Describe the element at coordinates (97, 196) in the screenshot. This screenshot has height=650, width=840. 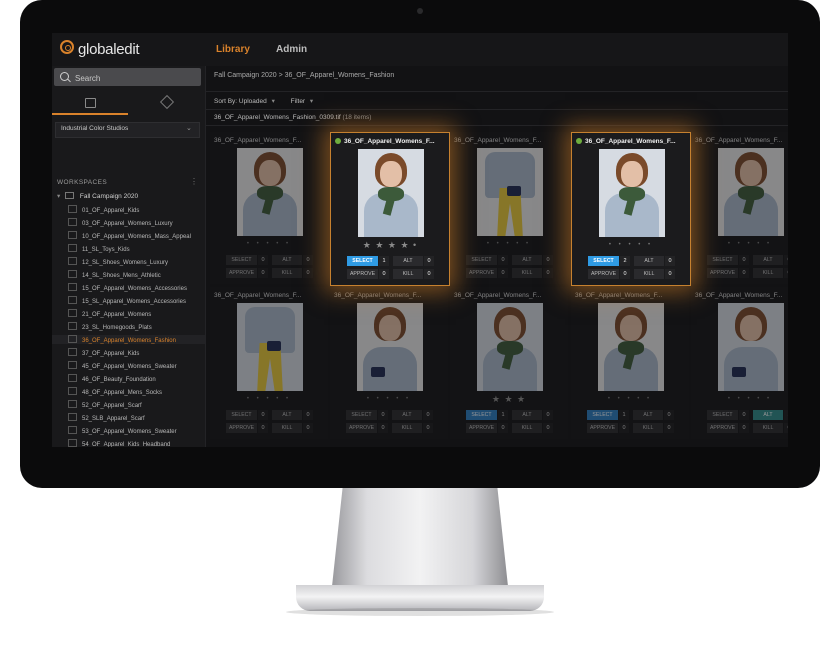
I see `root-folder: ▾ Fall Campaign 2020` at that location.